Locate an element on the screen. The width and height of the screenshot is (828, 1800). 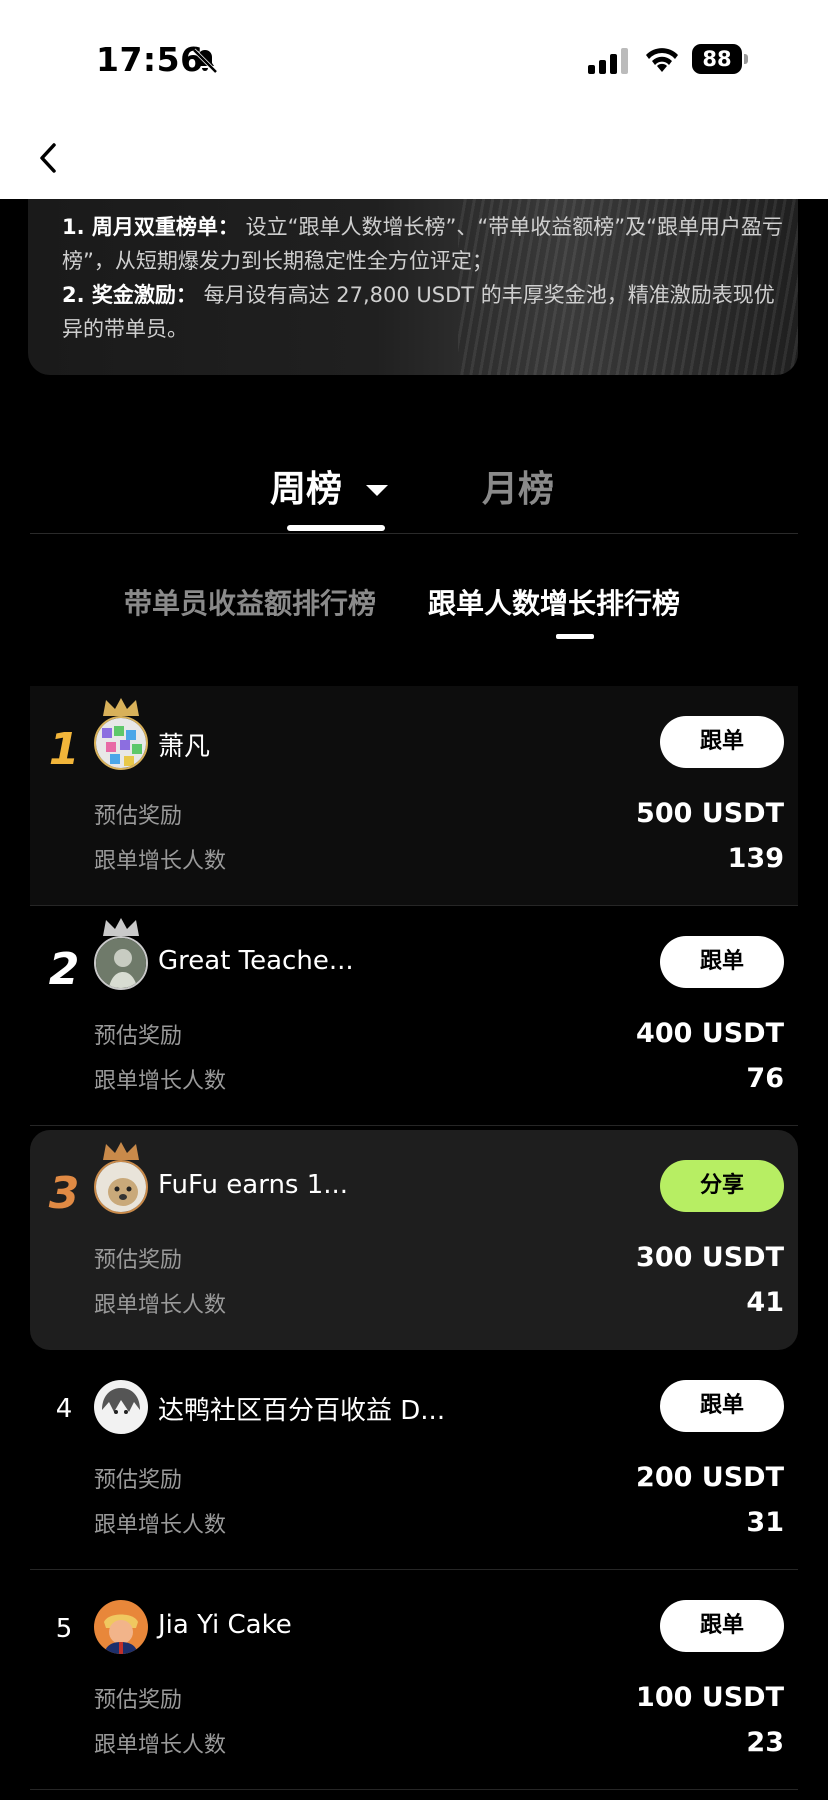
battery-icon: 88 is located at coordinates (720, 59).